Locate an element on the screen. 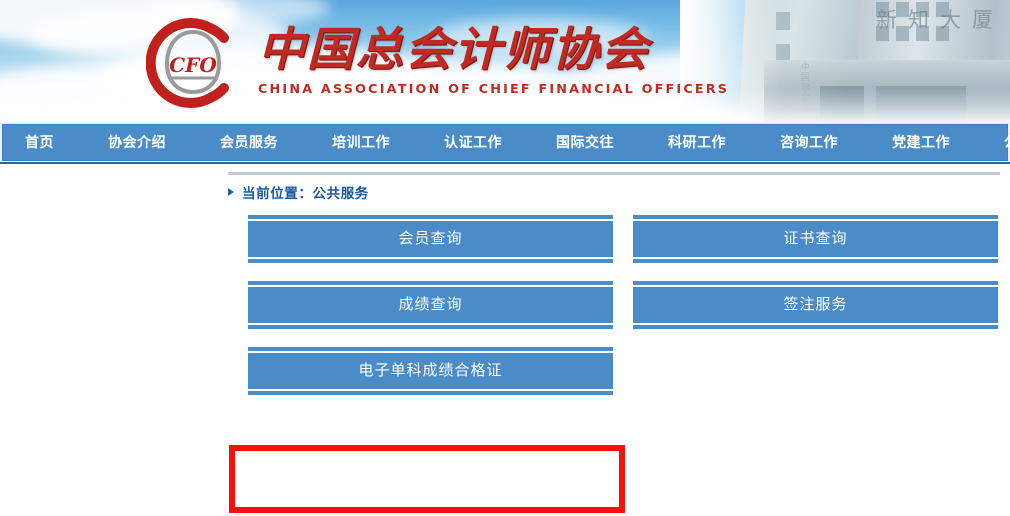  nav-item-international: 国际交往 is located at coordinates (585, 142).